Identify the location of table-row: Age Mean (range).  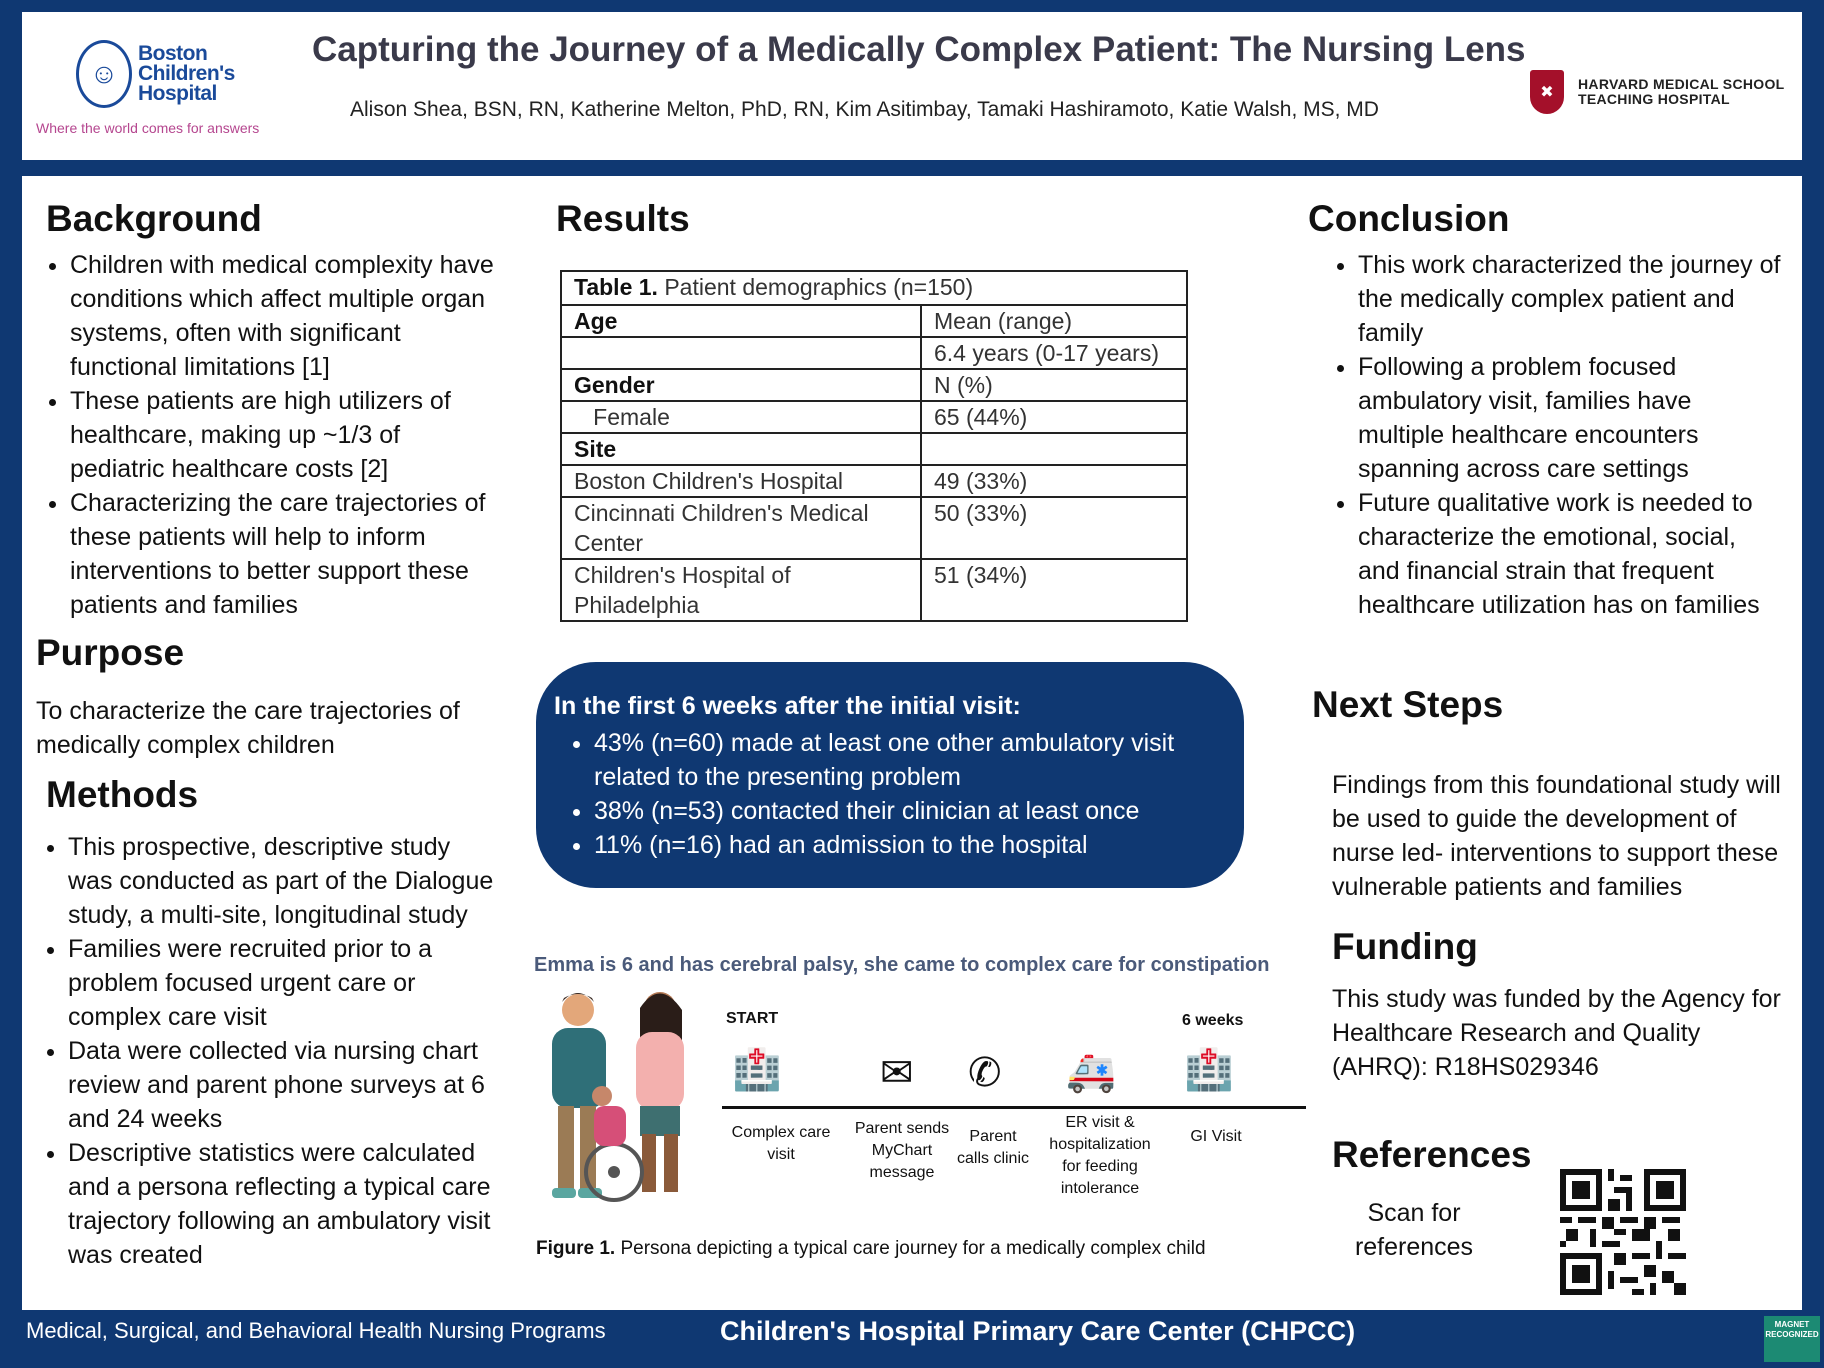
(874, 321).